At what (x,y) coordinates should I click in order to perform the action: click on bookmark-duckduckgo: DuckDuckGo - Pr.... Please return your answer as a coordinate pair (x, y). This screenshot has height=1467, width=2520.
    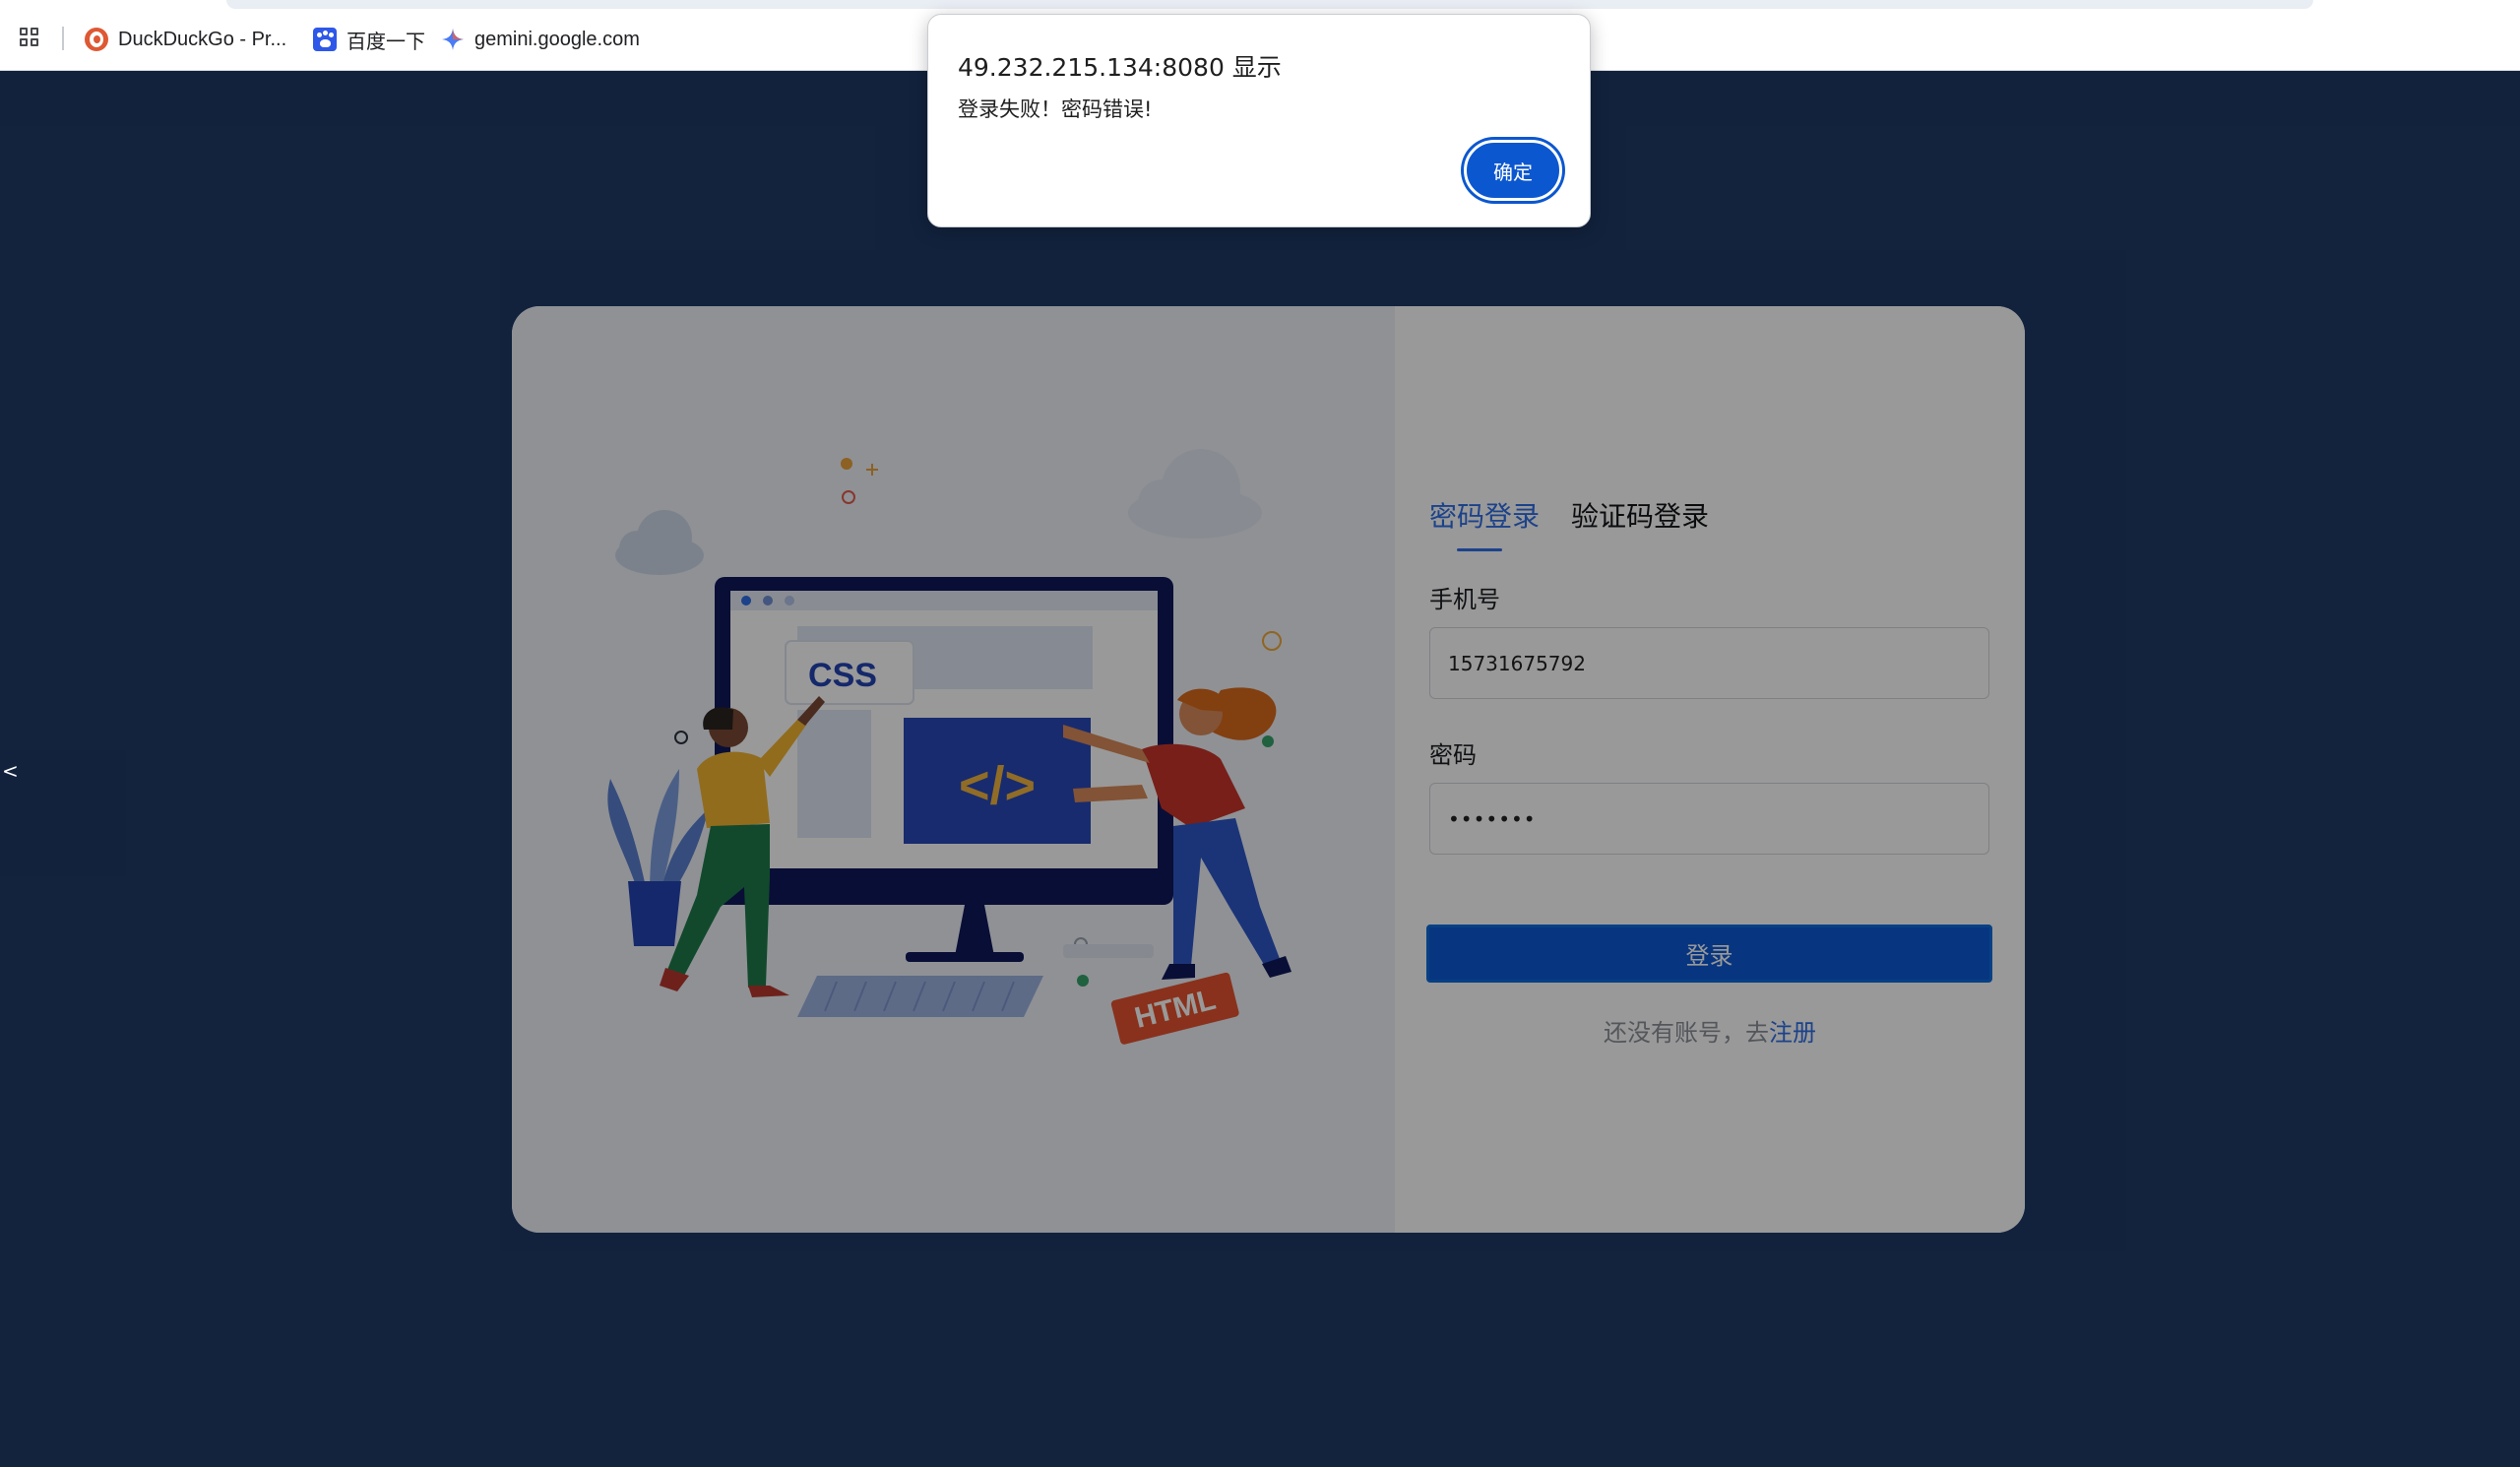
    Looking at the image, I should click on (185, 39).